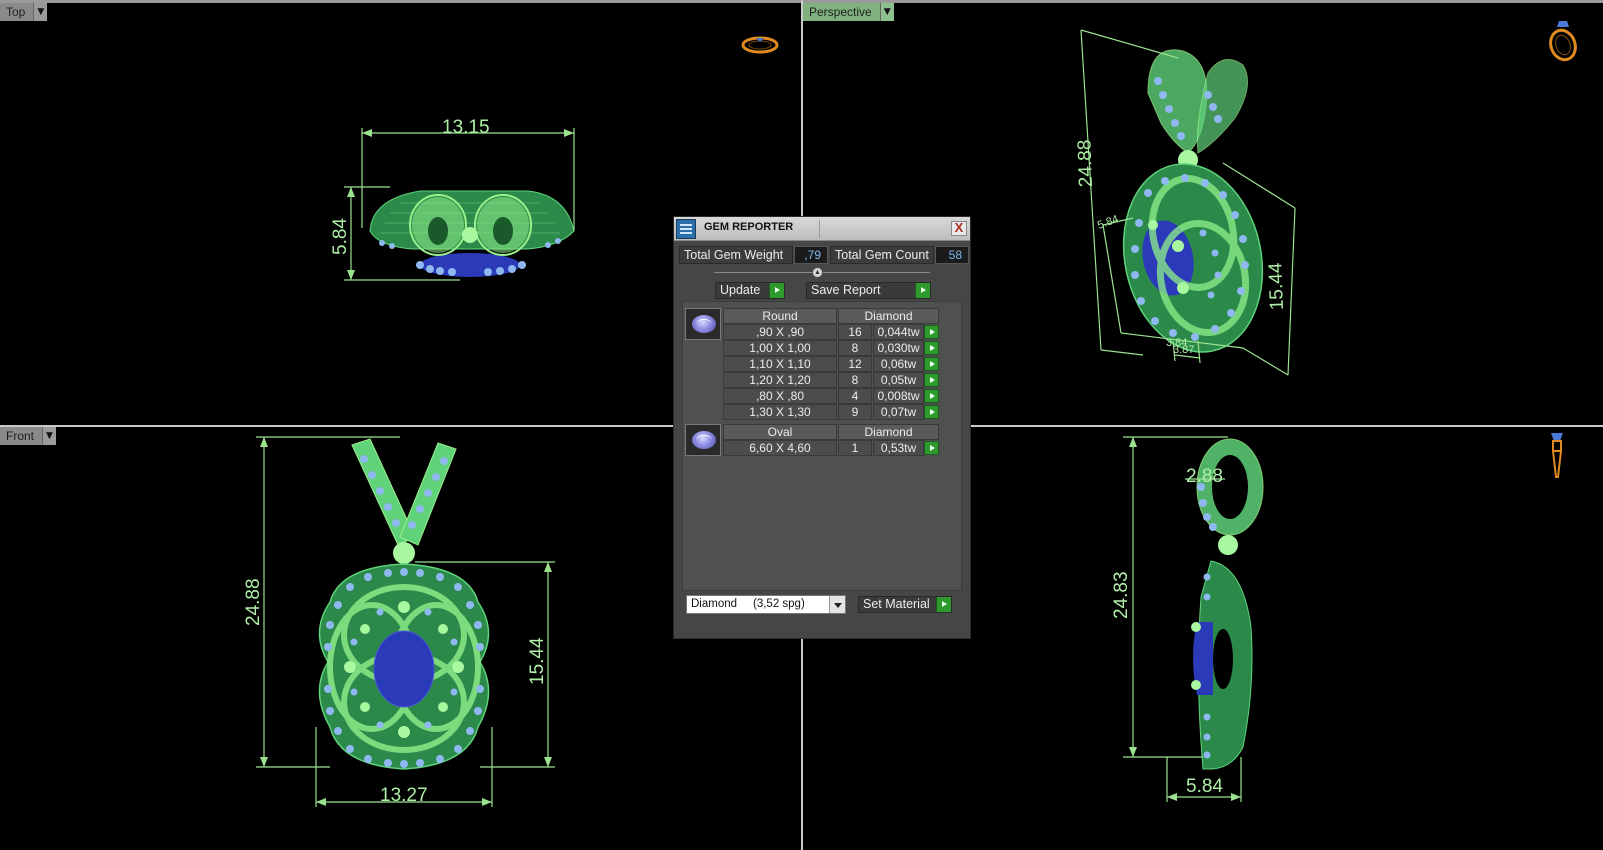 The height and width of the screenshot is (850, 1603). What do you see at coordinates (780, 316) in the screenshot?
I see `shape-header: Round` at bounding box center [780, 316].